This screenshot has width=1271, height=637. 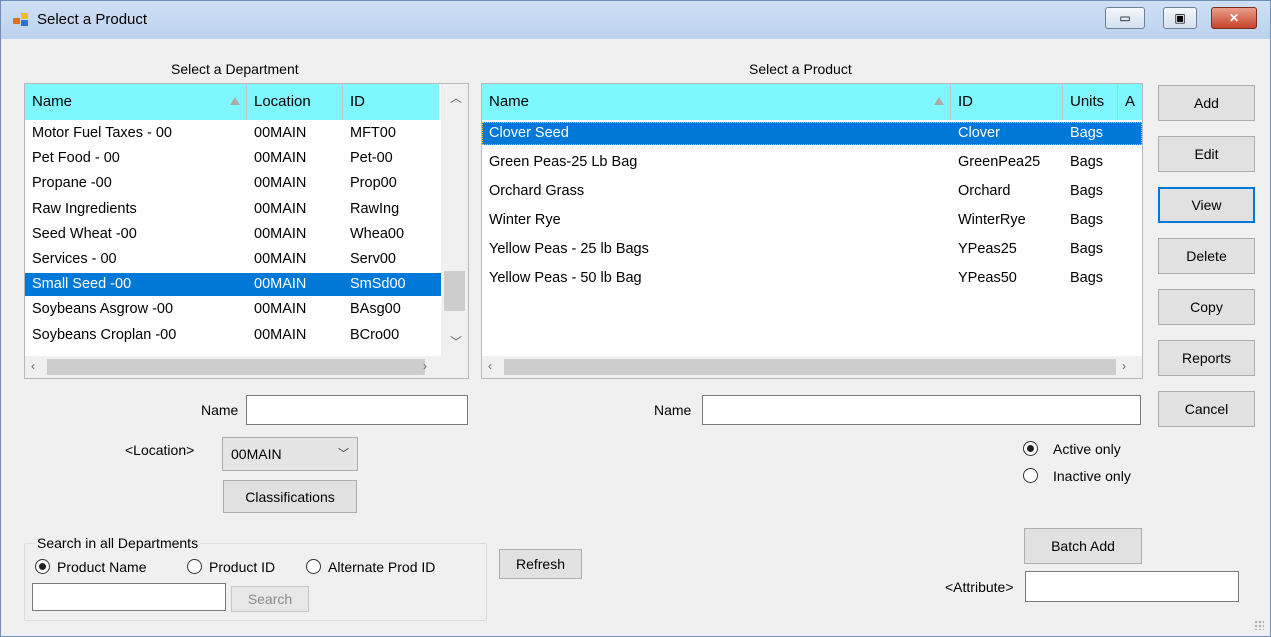 What do you see at coordinates (1206, 307) in the screenshot?
I see `copy-button: Copy` at bounding box center [1206, 307].